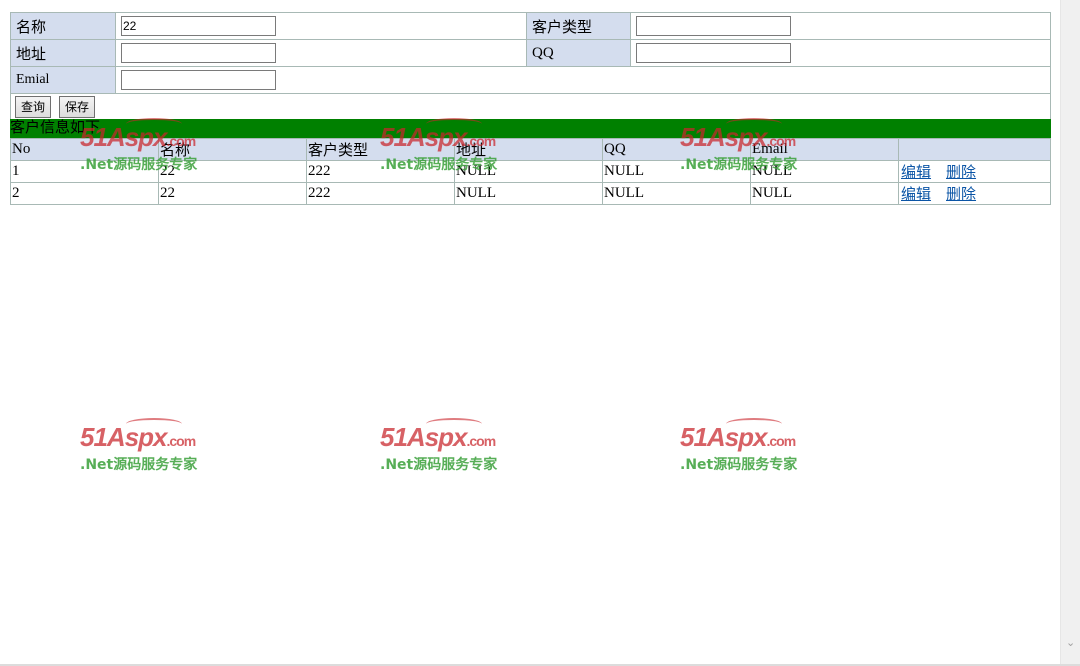  I want to click on table-row: 1 22 222 NULL NULL NULL 编辑 删除, so click(530, 171).